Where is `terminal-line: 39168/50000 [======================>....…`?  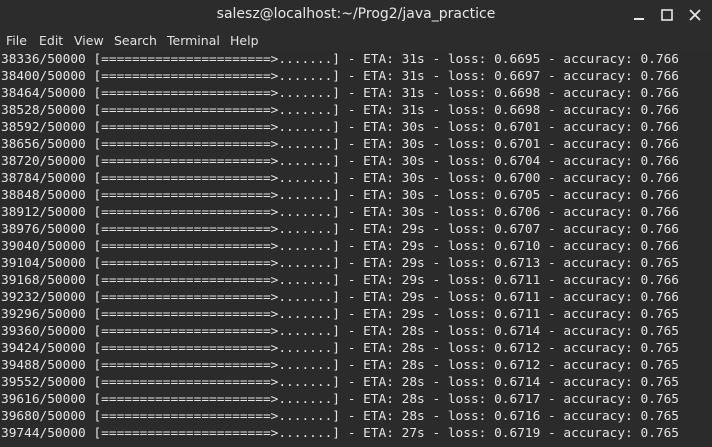 terminal-line: 39168/50000 [======================>....… is located at coordinates (340, 280).